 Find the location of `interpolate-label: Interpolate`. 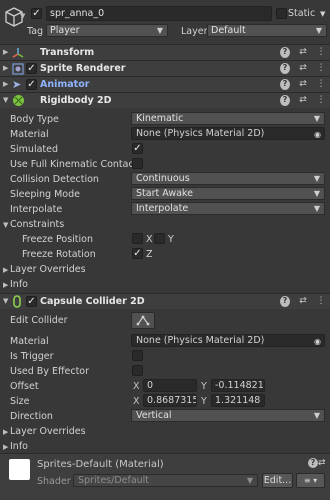

interpolate-label: Interpolate is located at coordinates (36, 209).